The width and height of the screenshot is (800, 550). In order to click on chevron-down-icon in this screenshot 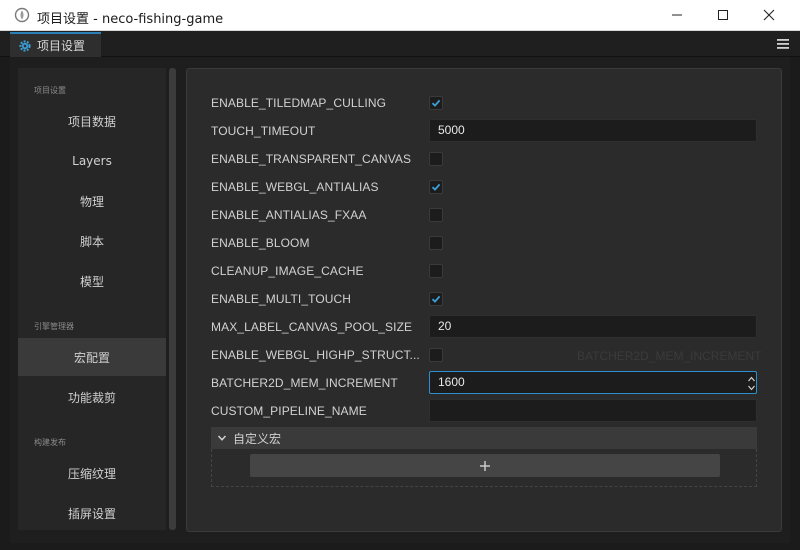, I will do `click(222, 438)`.